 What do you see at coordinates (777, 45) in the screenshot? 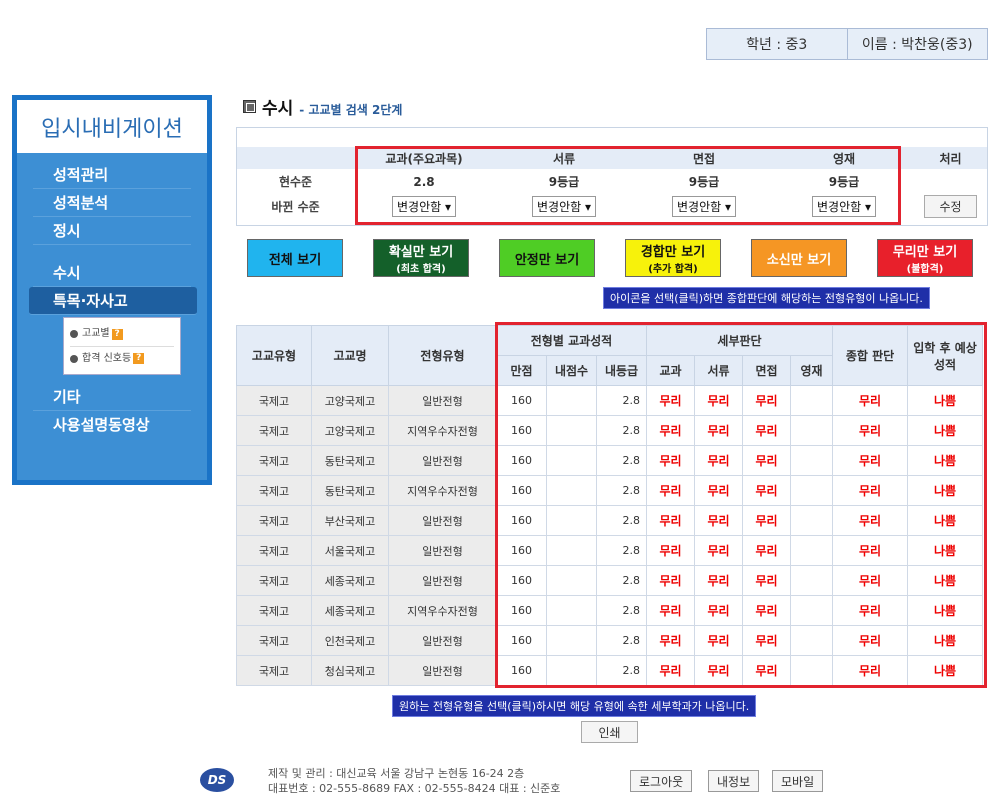
I see `grade-label: 학년 : 중3` at bounding box center [777, 45].